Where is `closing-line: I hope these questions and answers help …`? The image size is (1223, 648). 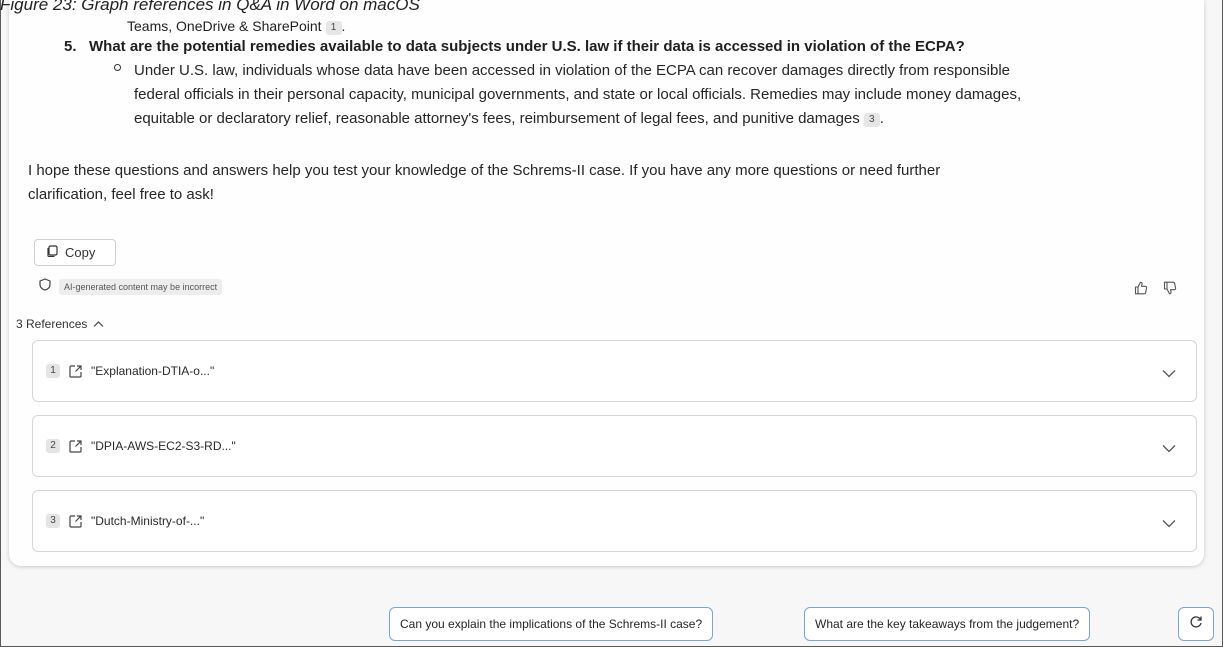
closing-line: I hope these questions and answers help … is located at coordinates (484, 170).